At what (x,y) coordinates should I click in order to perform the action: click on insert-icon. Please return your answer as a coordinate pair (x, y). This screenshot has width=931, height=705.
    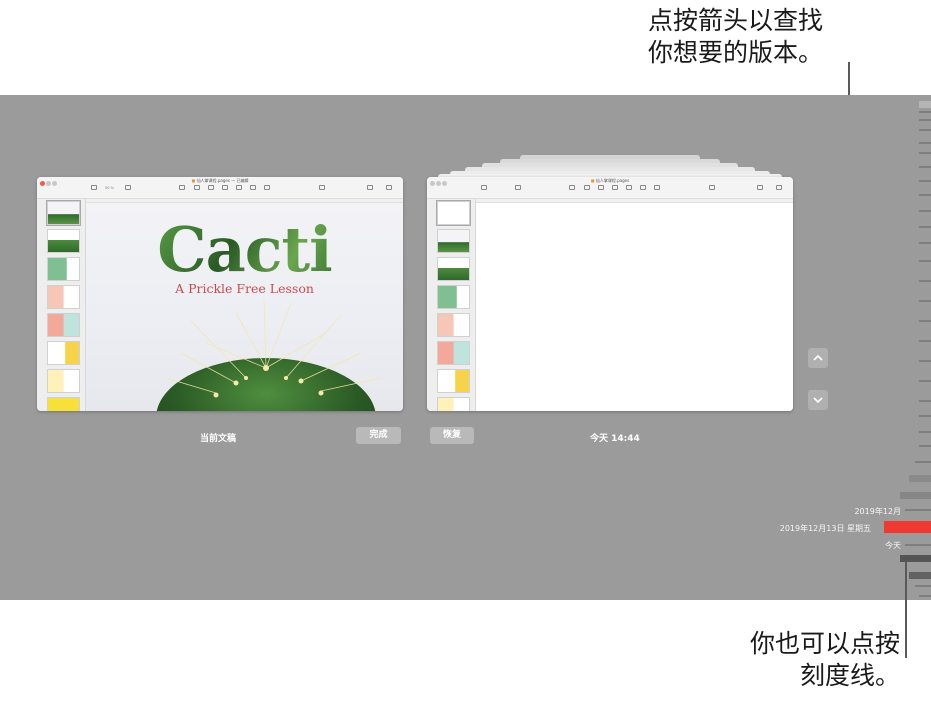
    Looking at the image, I should click on (182, 187).